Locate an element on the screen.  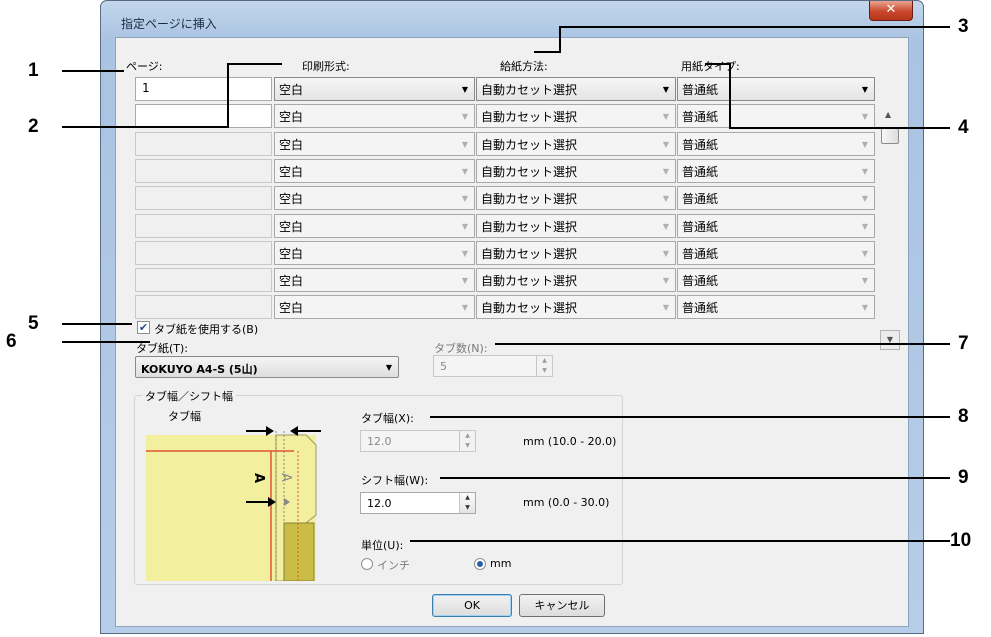
scroll-down-icon: ▼ is located at coordinates (890, 340).